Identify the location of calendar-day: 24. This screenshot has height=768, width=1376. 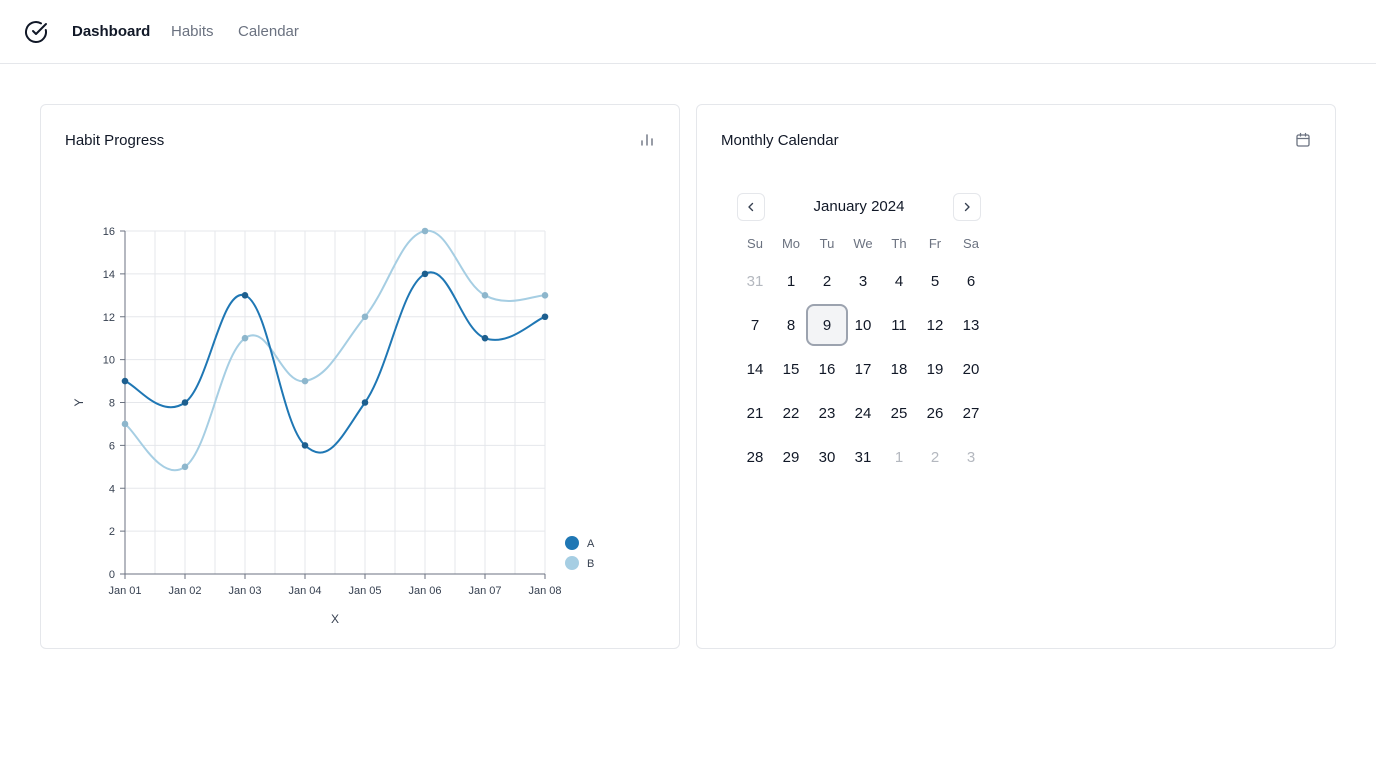
(863, 413).